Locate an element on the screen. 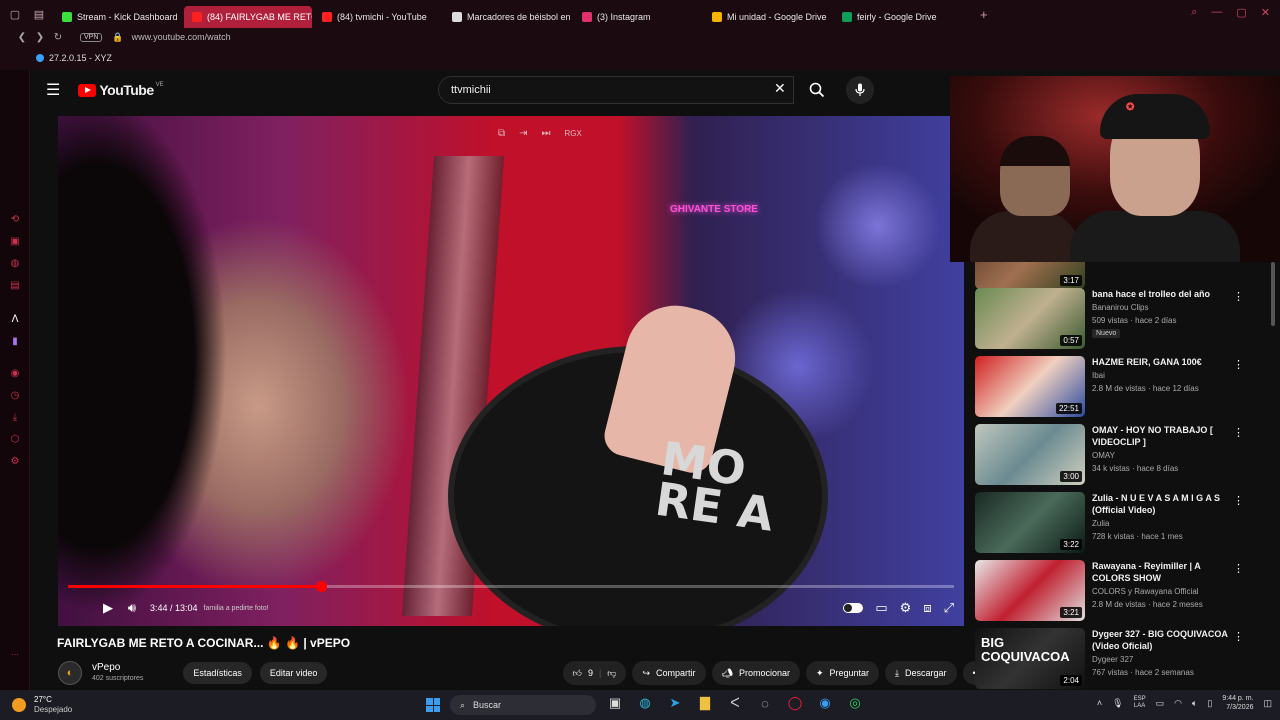  forward-icon: ❯ is located at coordinates (40, 37).